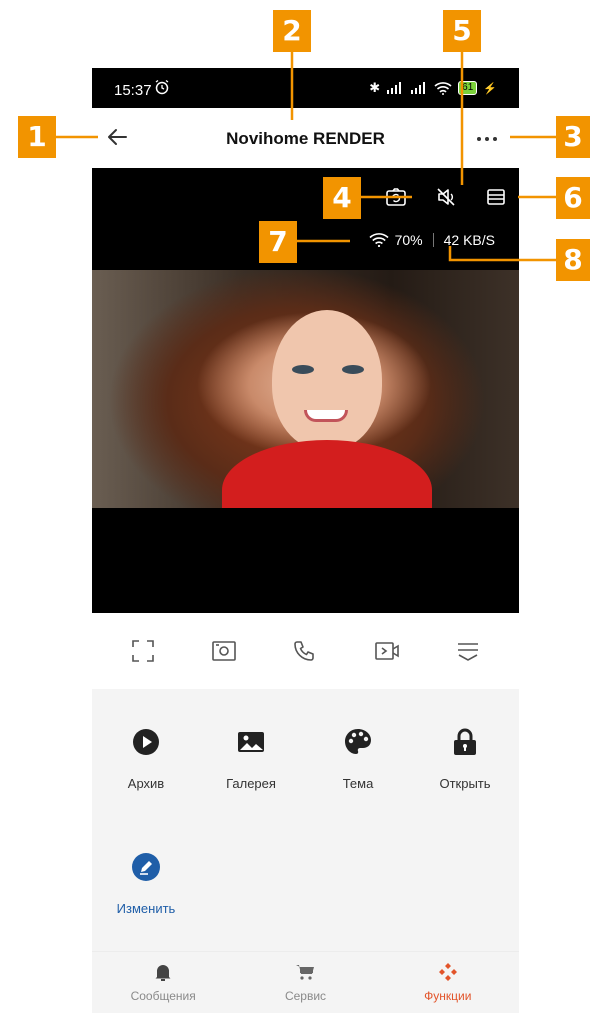  I want to click on signal-strength: 70%, so click(408, 240).